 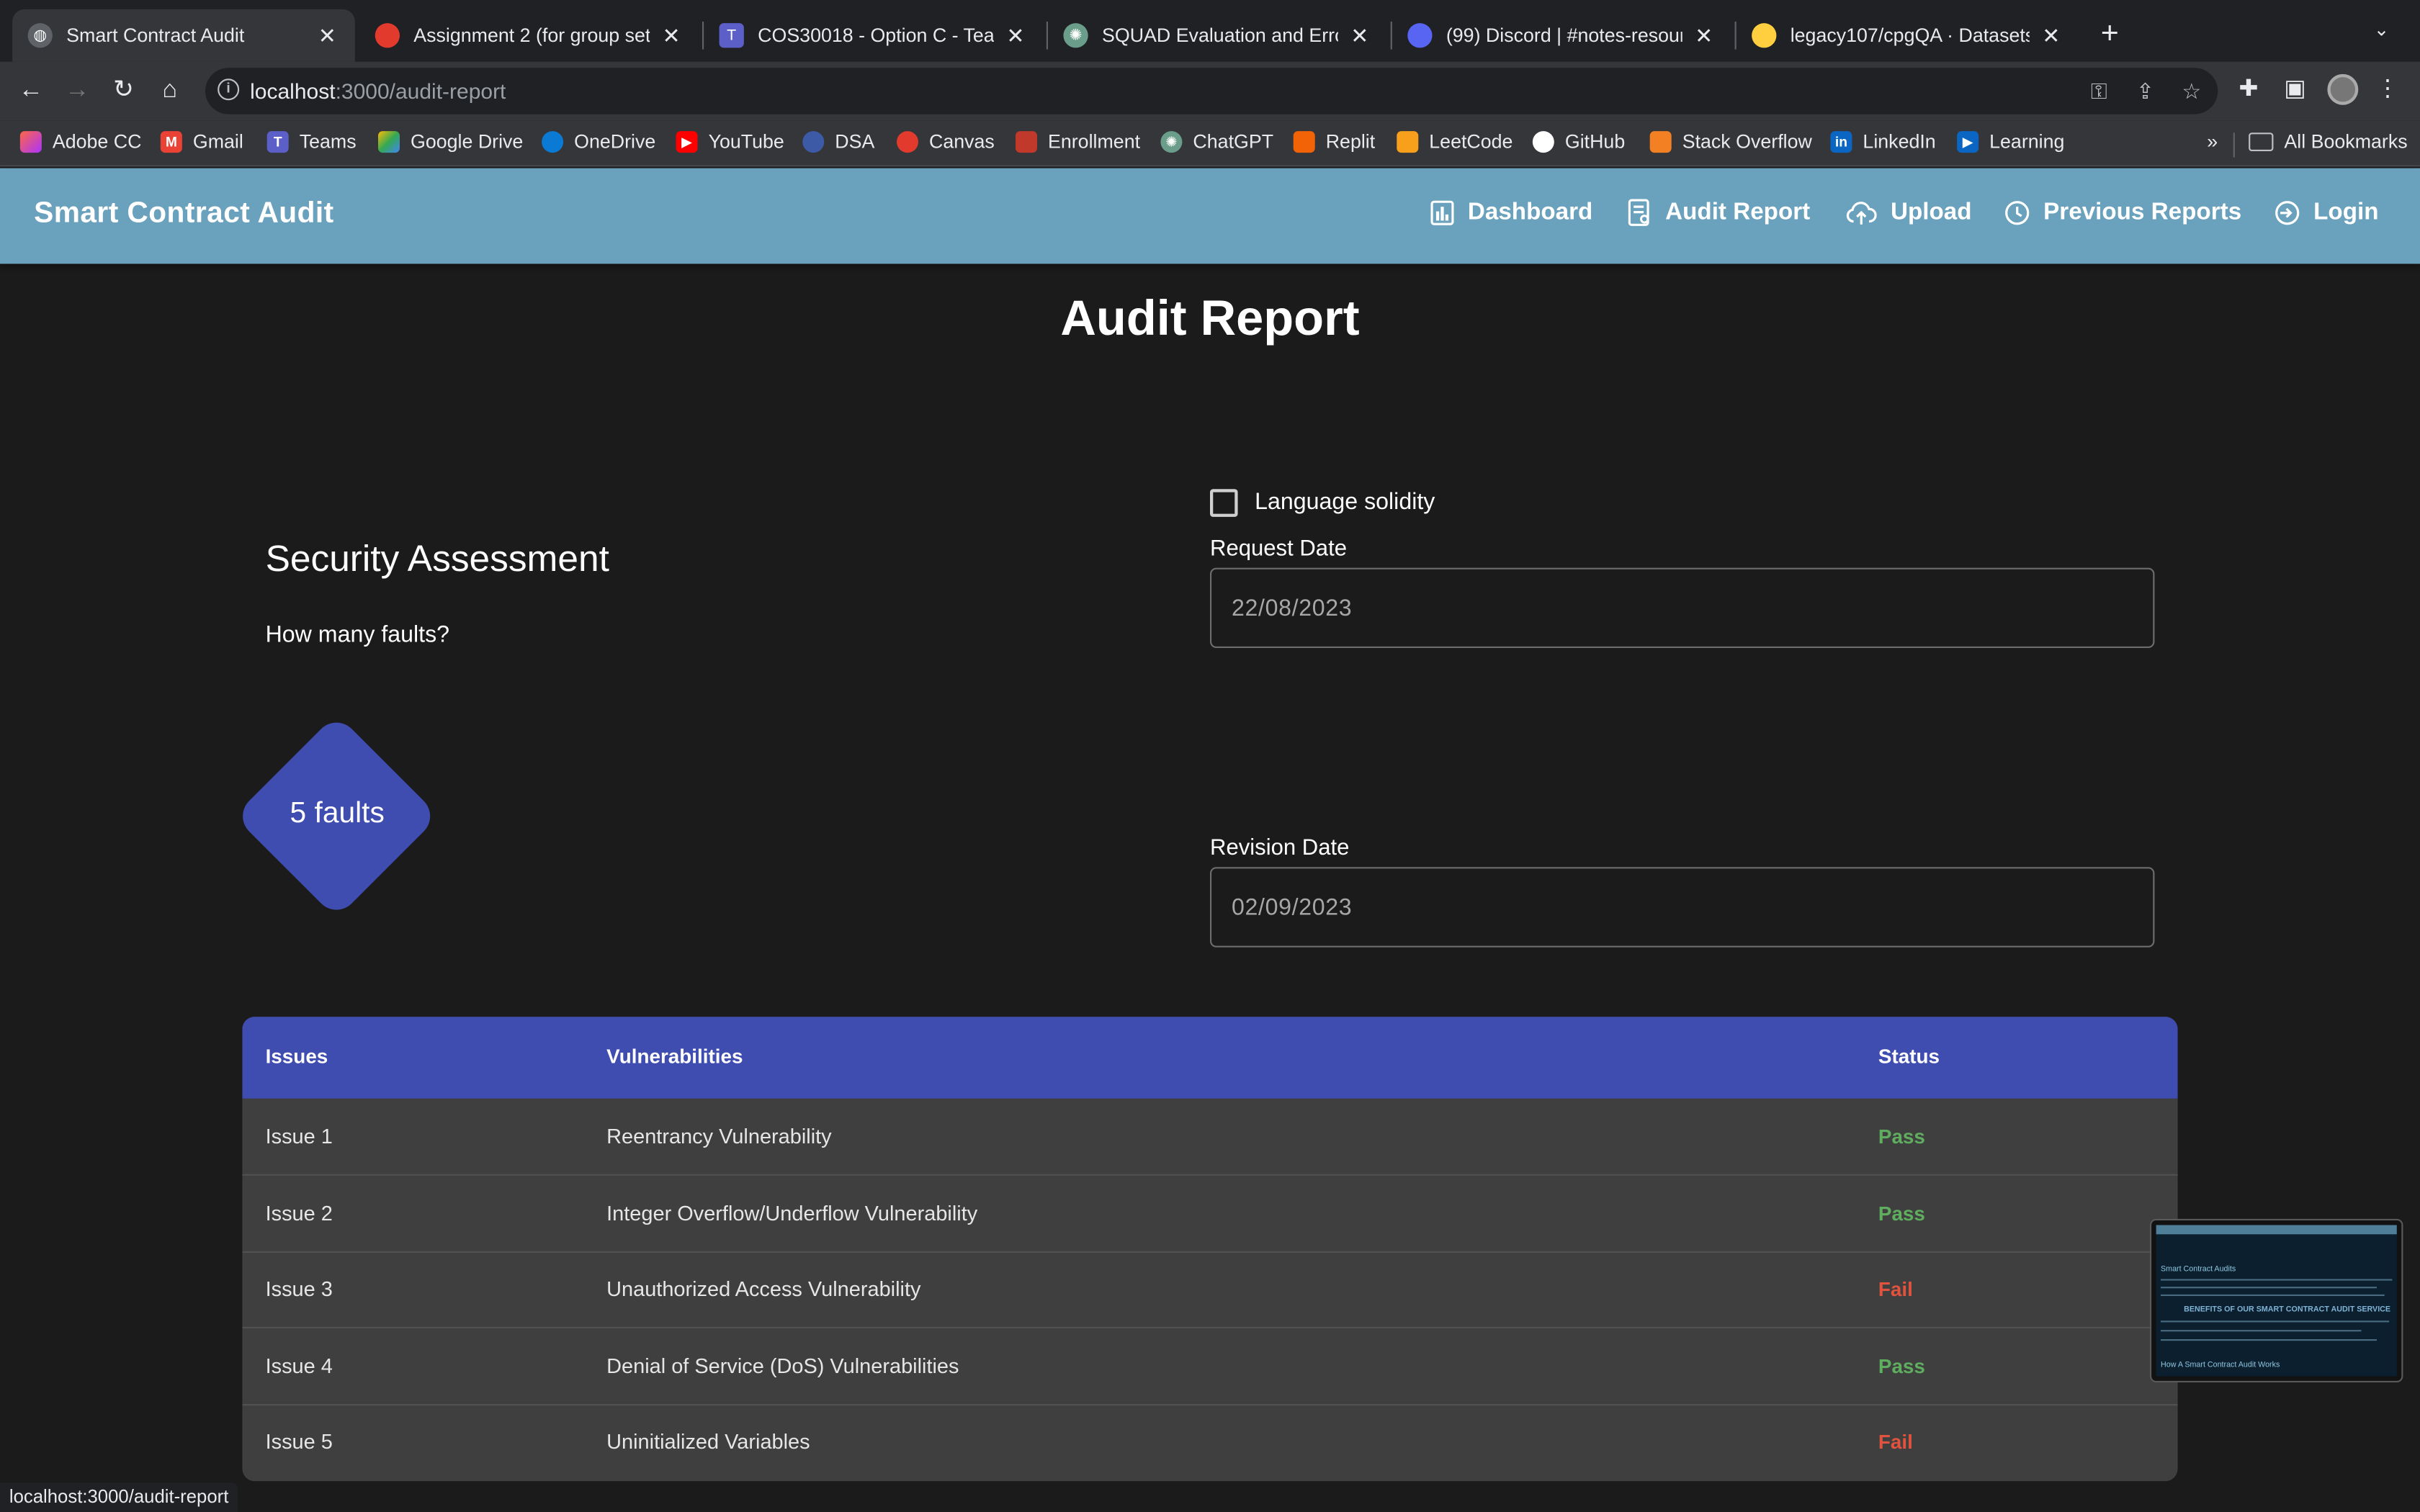 I want to click on issue-cell: Issue 2, so click(x=299, y=1213).